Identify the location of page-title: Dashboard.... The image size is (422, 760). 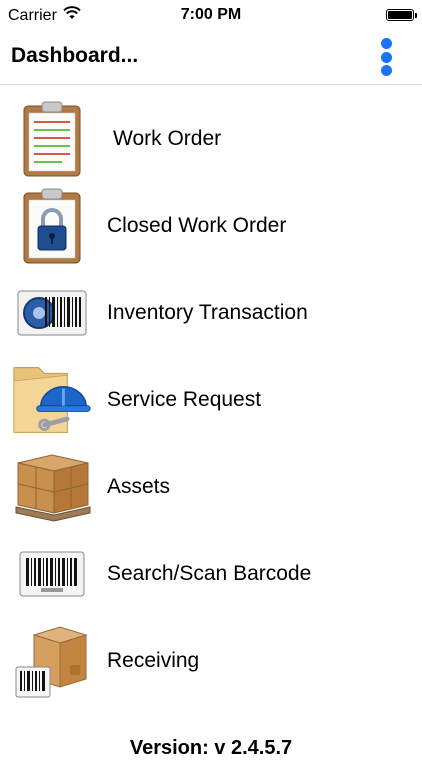
(75, 55).